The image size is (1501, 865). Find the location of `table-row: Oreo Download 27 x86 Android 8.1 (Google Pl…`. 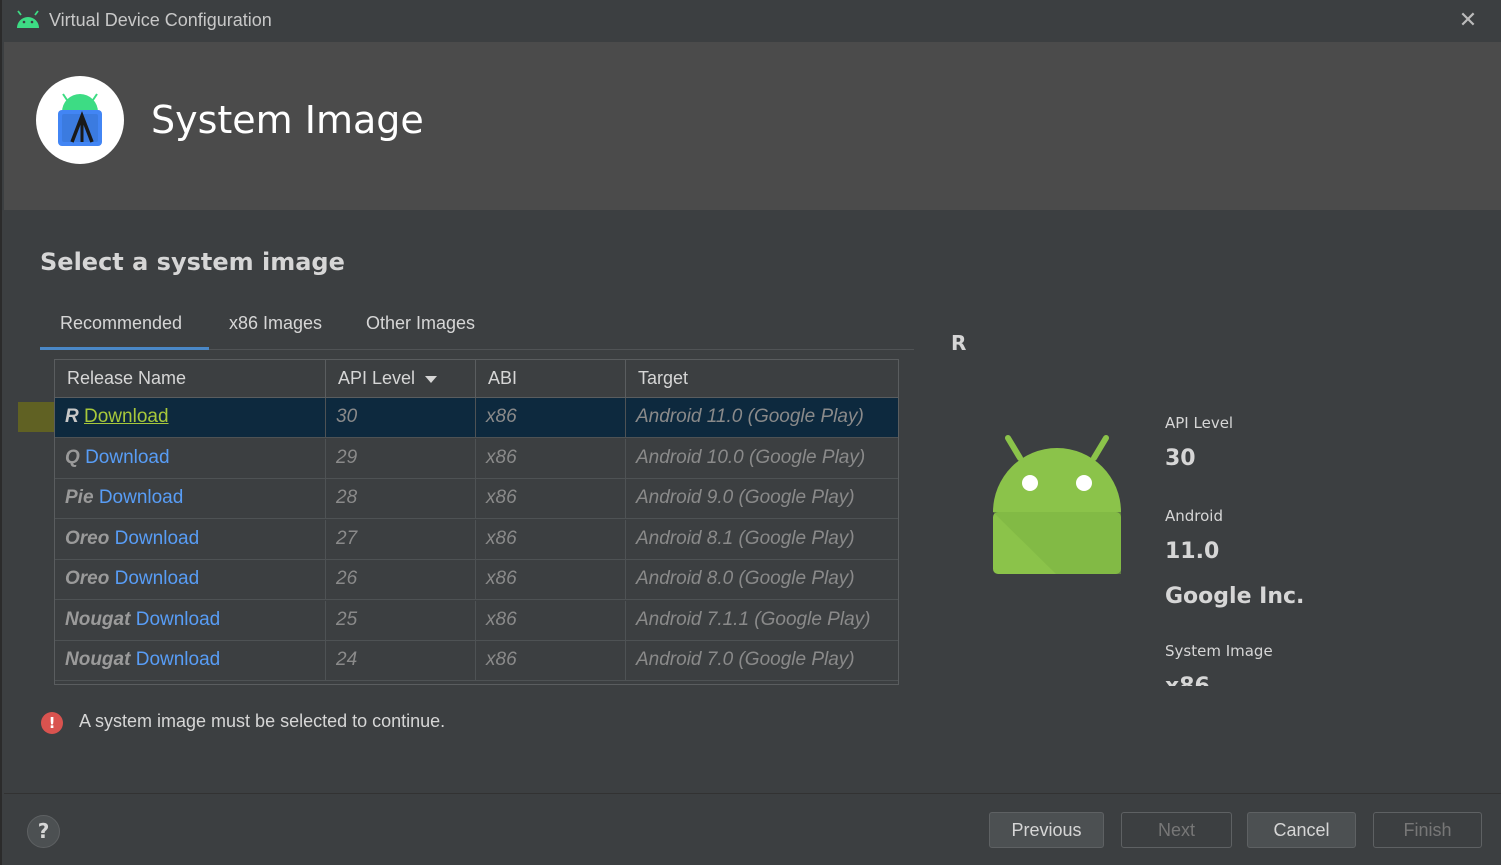

table-row: Oreo Download 27 x86 Android 8.1 (Google Pl… is located at coordinates (476, 539).